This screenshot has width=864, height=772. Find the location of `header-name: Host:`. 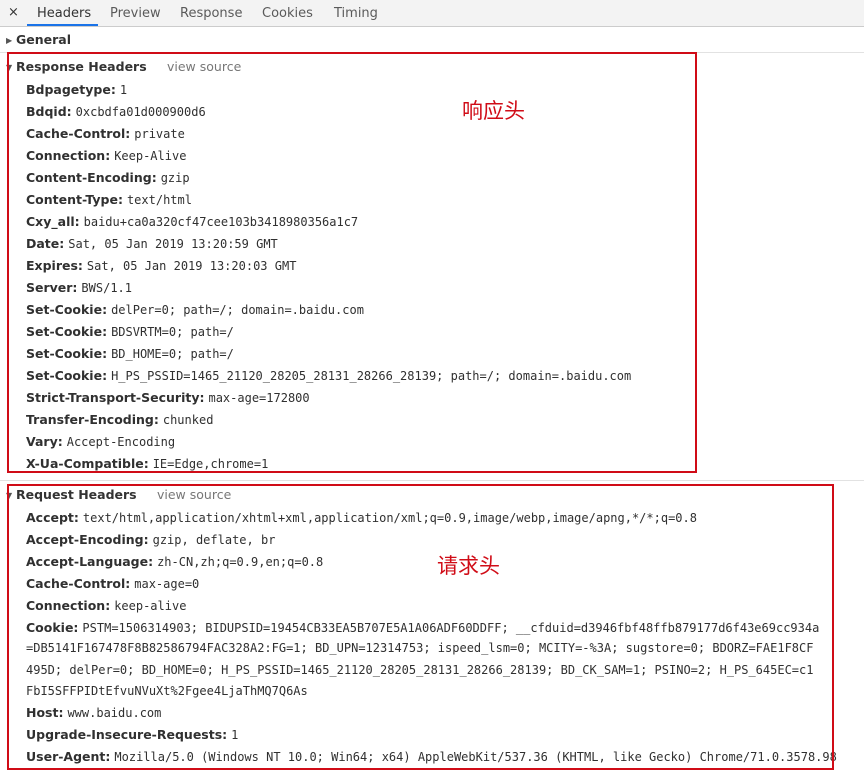

header-name: Host: is located at coordinates (45, 712).